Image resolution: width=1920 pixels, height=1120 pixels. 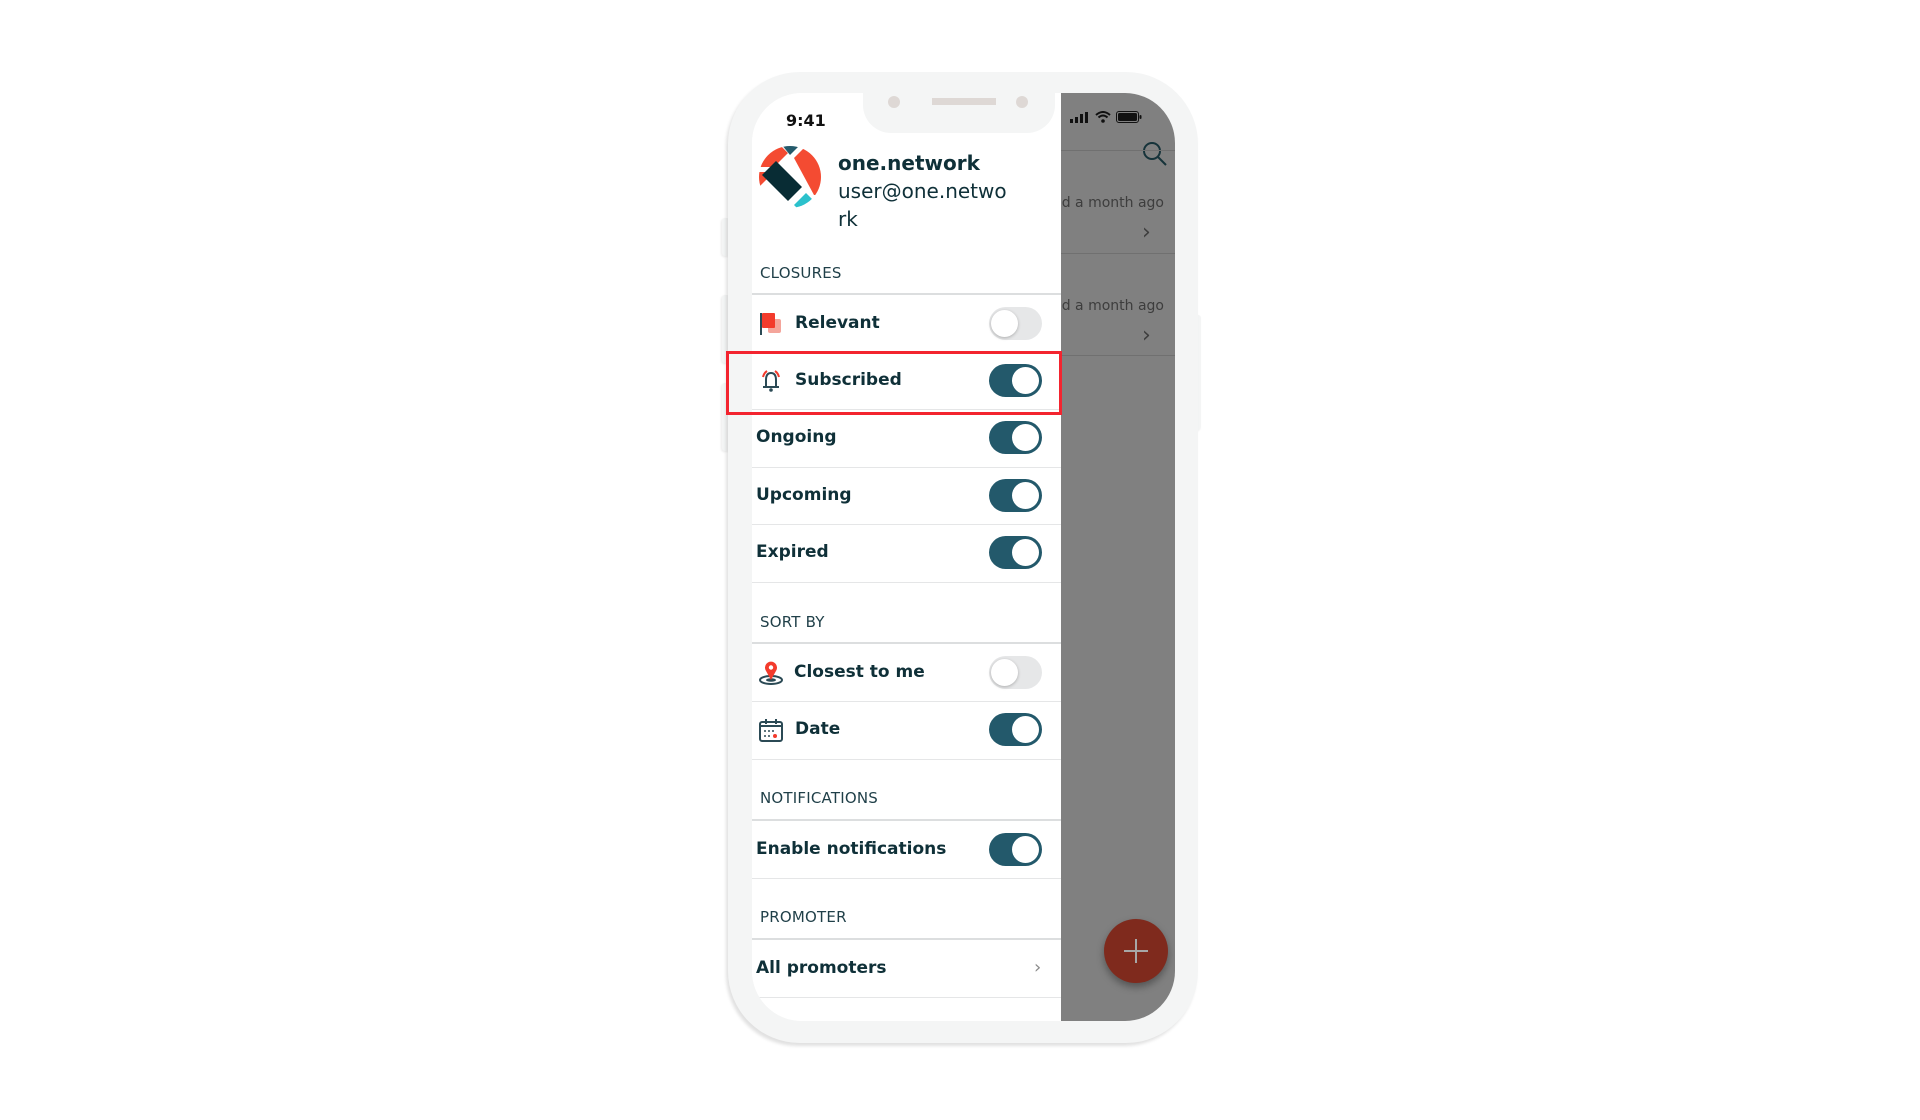 I want to click on filter-row-upcoming: Upcoming, so click(x=906, y=495).